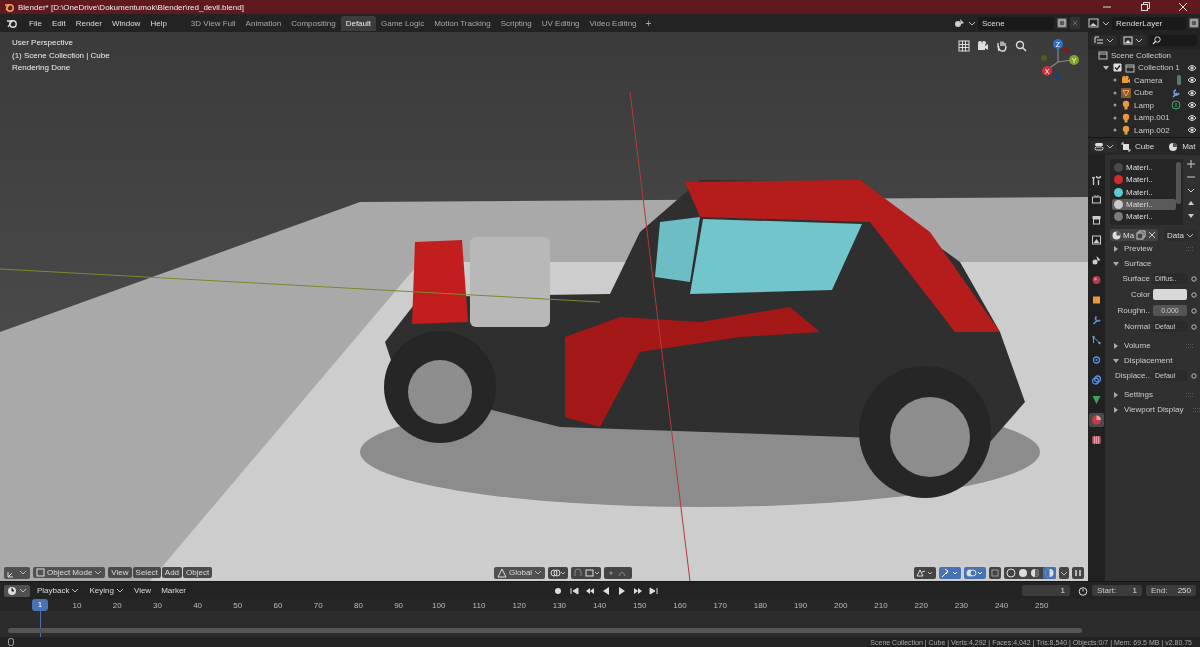 The width and height of the screenshot is (1200, 647). What do you see at coordinates (1148, 80) in the screenshot?
I see `outliner-item: Camera` at bounding box center [1148, 80].